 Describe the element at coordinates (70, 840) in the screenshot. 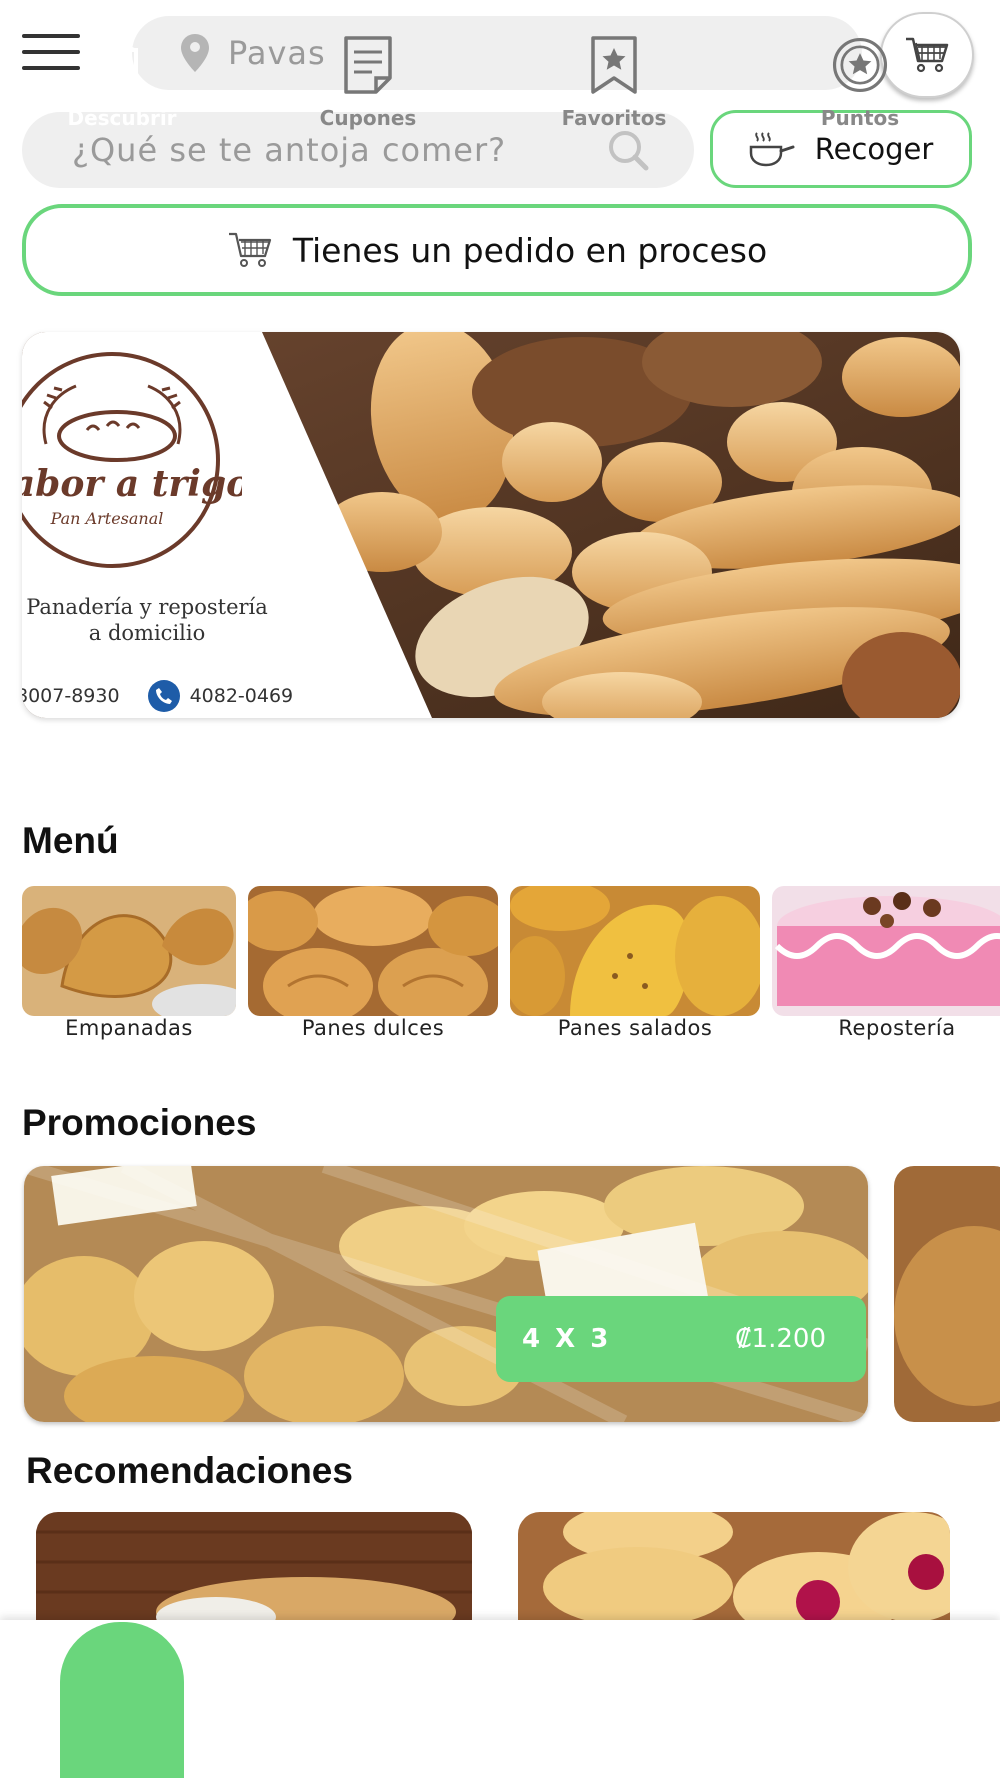

I see `menu-heading: Menú` at that location.